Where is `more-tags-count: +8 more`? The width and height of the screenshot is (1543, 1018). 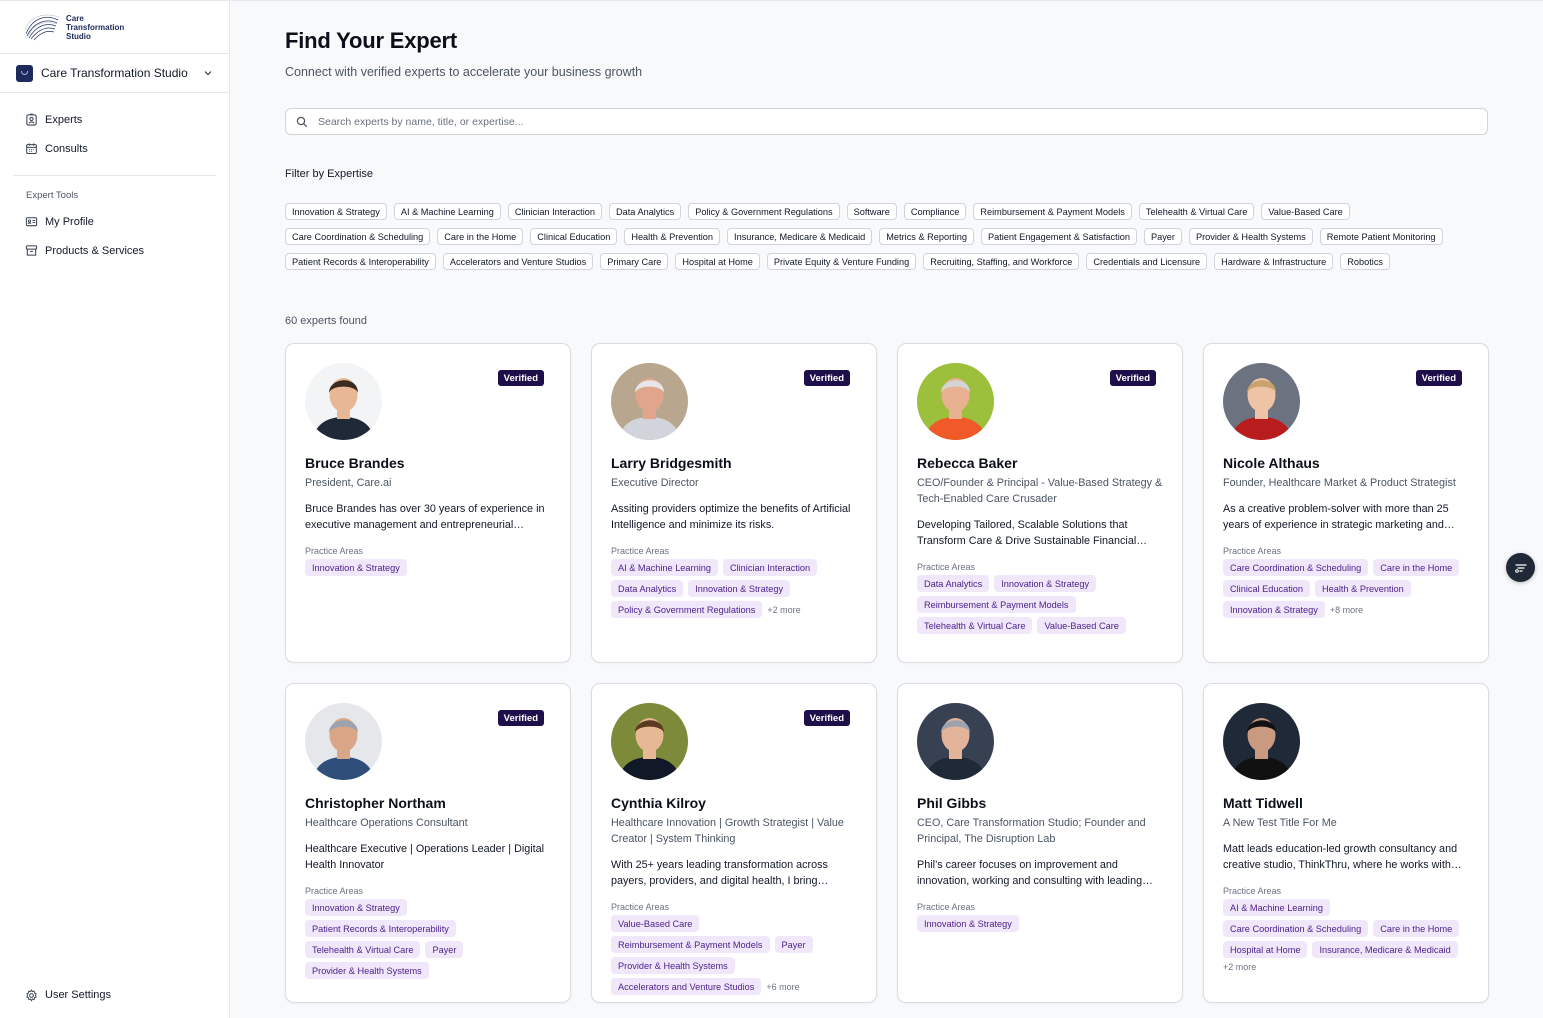
more-tags-count: +8 more is located at coordinates (1346, 610).